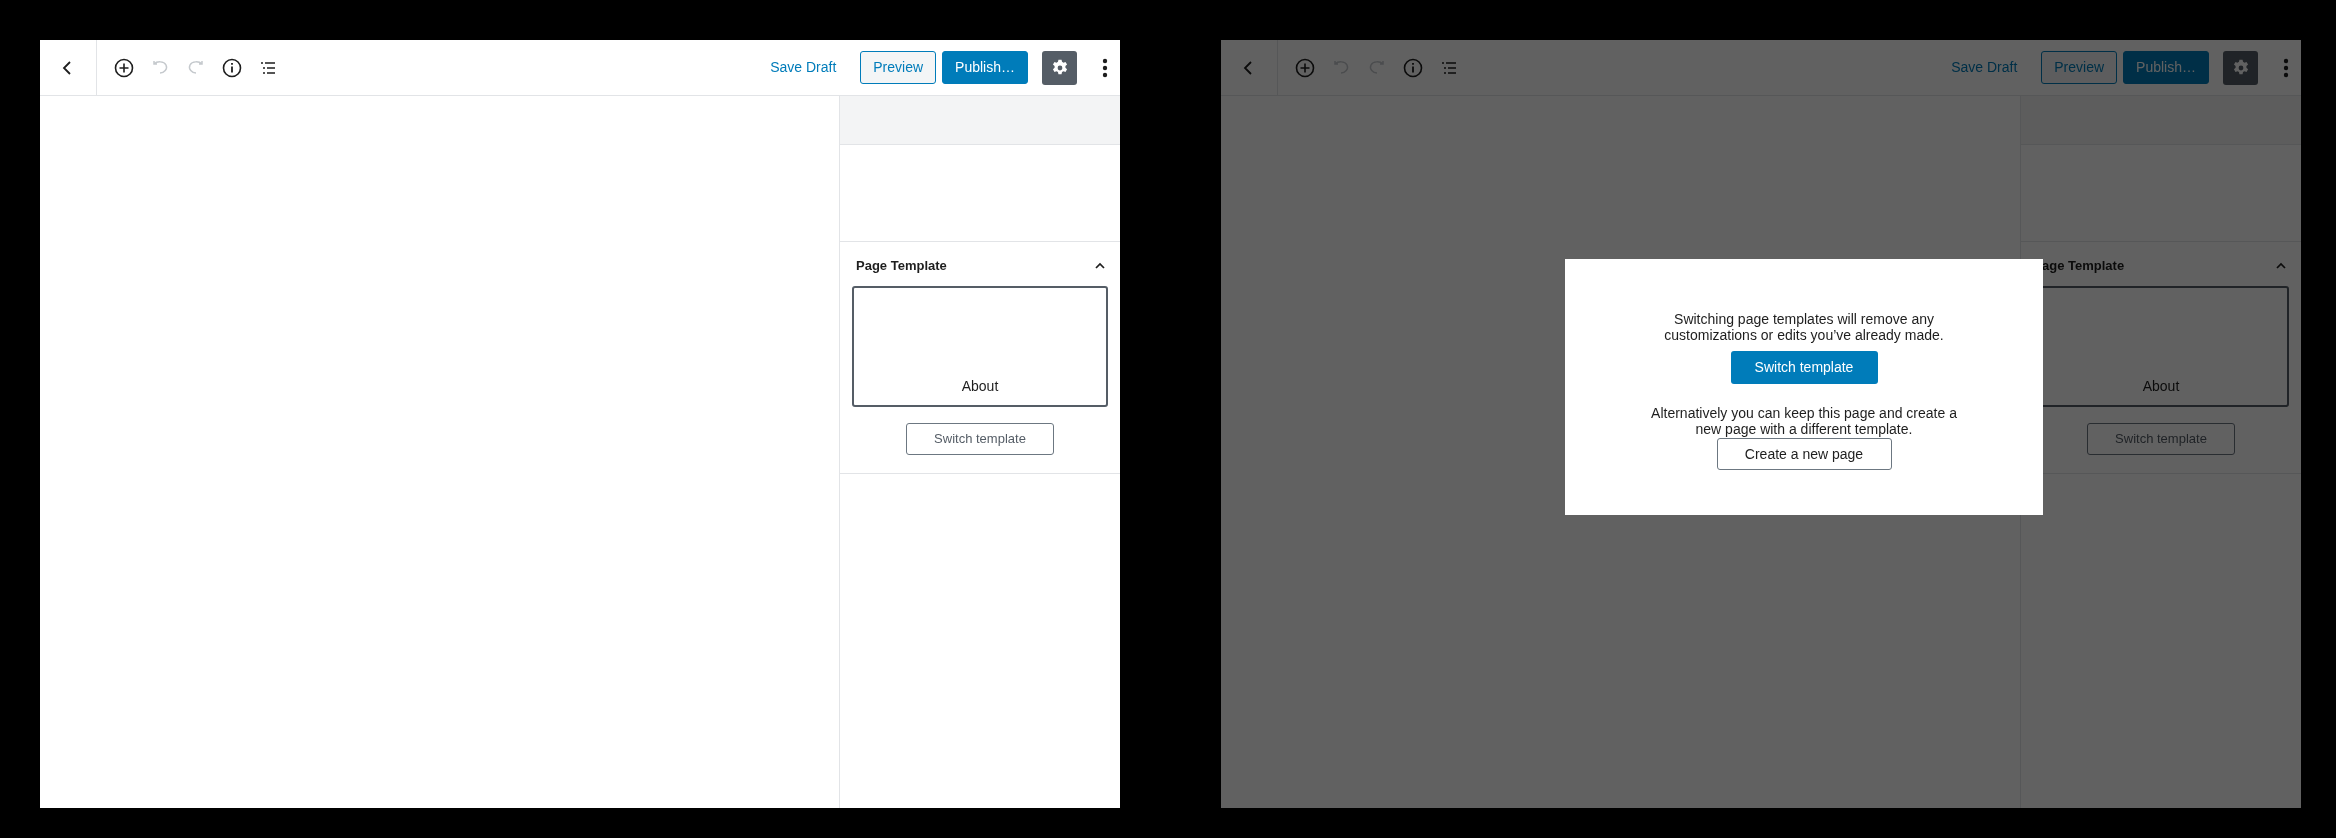 This screenshot has width=2336, height=838. I want to click on dialog-message: Switching page templates will remove any customizations or edits you’ve already made., so click(1804, 327).